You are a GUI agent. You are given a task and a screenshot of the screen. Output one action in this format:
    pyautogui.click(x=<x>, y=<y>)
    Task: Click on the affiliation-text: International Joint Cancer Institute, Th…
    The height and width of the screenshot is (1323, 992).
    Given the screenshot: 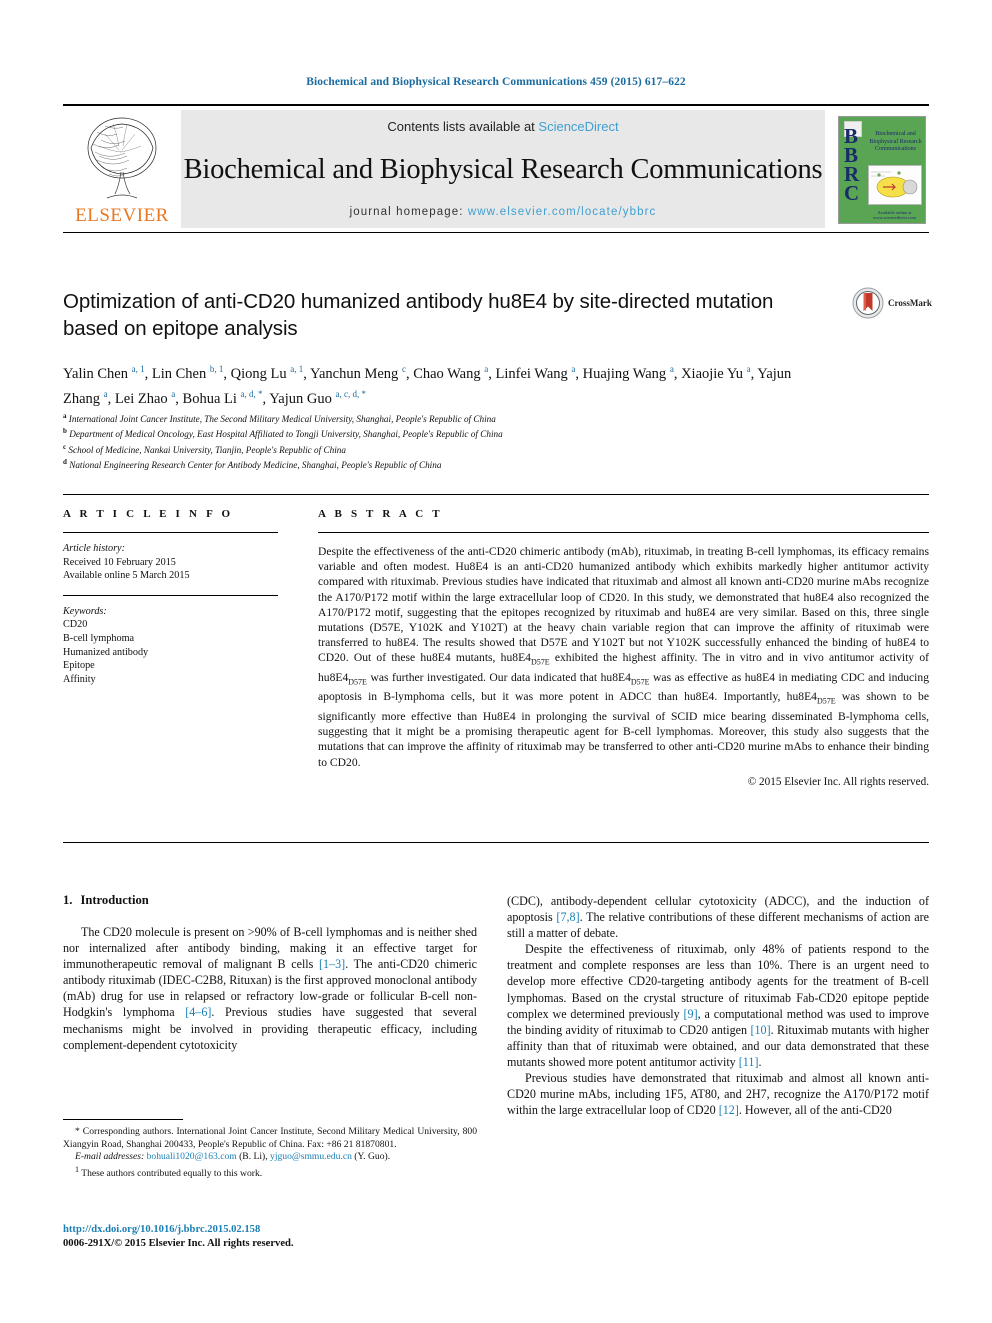 What is the action you would take?
    pyautogui.click(x=281, y=419)
    